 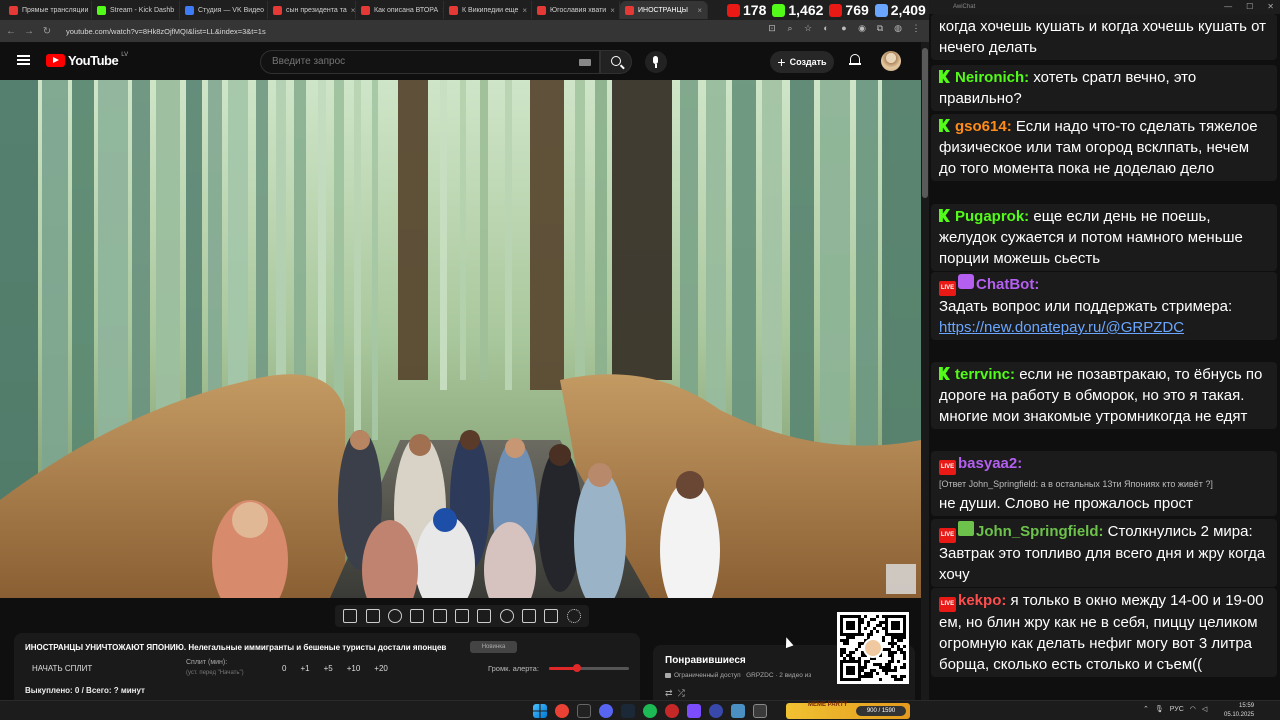 I want to click on install-icon: ⊡, so click(x=772, y=28).